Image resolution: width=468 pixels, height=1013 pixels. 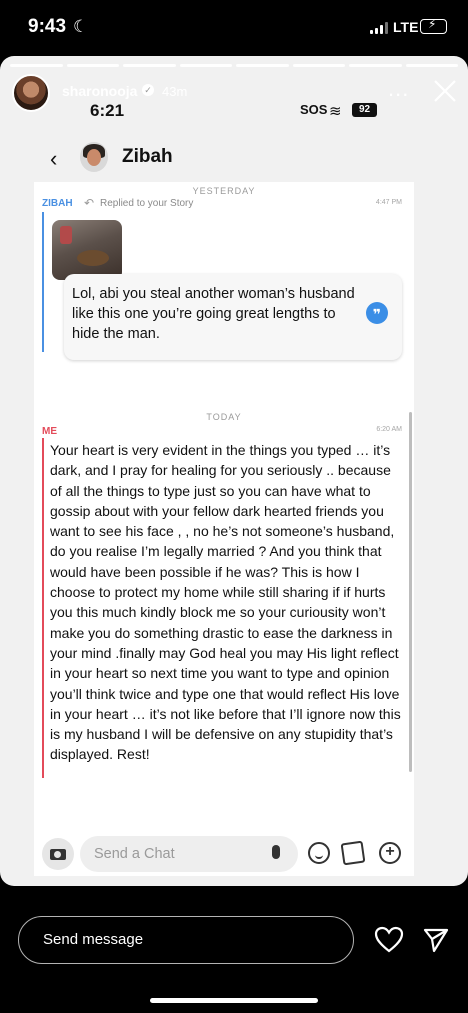 I want to click on home-indicator, so click(x=234, y=1000).